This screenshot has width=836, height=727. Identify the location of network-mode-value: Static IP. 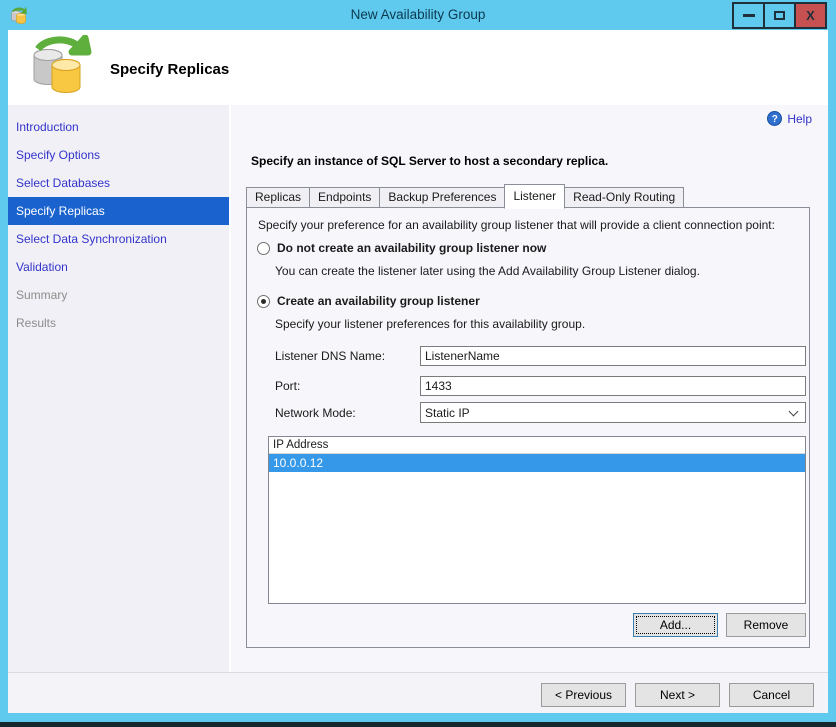
(447, 412).